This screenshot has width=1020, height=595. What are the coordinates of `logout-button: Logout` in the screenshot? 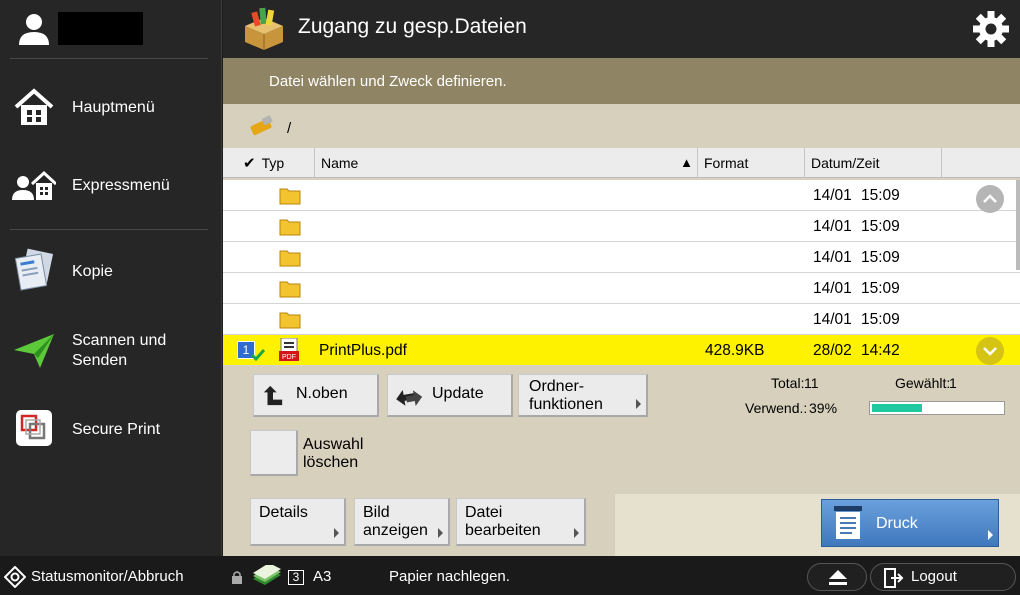 It's located at (943, 577).